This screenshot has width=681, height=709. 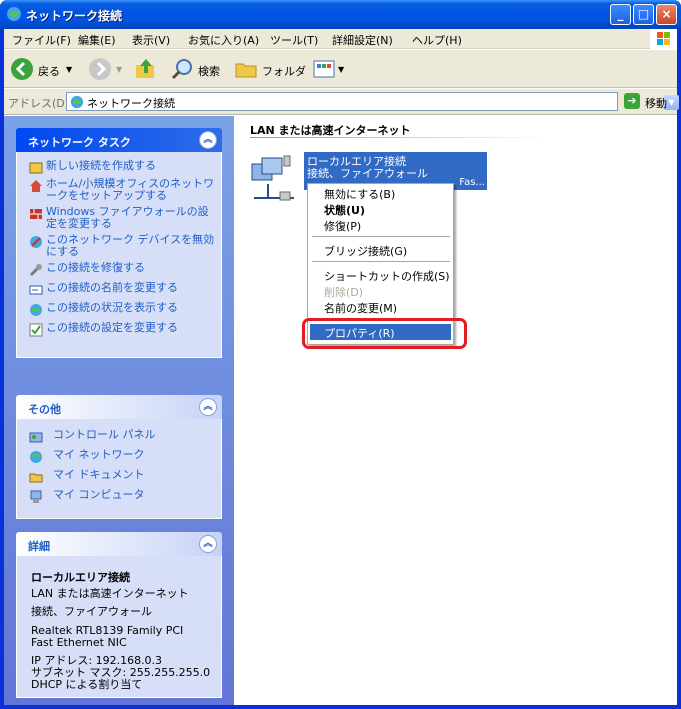 I want to click on menu-item-bridge: ブリッジ接続(G), so click(x=365, y=251).